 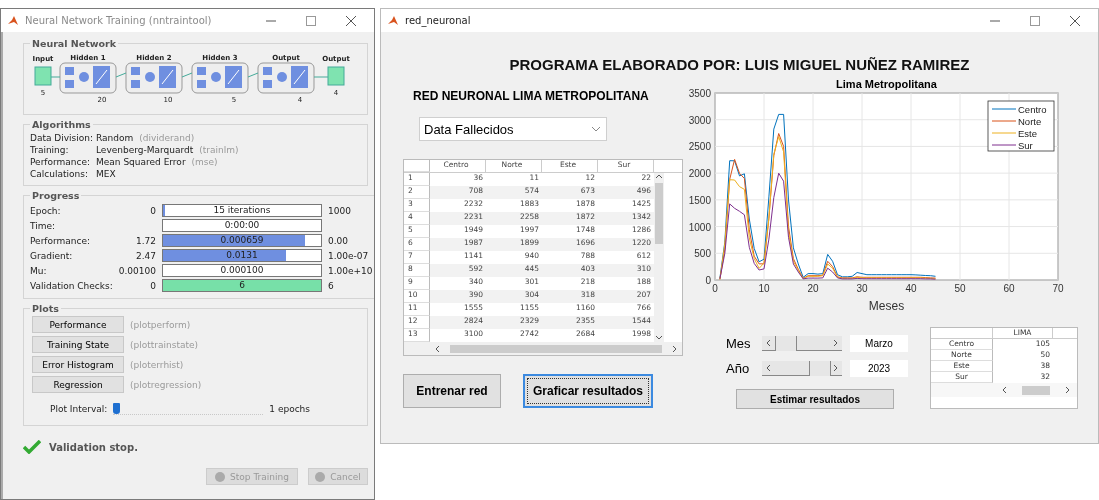 I want to click on plot-interval-slider, so click(x=188, y=409).